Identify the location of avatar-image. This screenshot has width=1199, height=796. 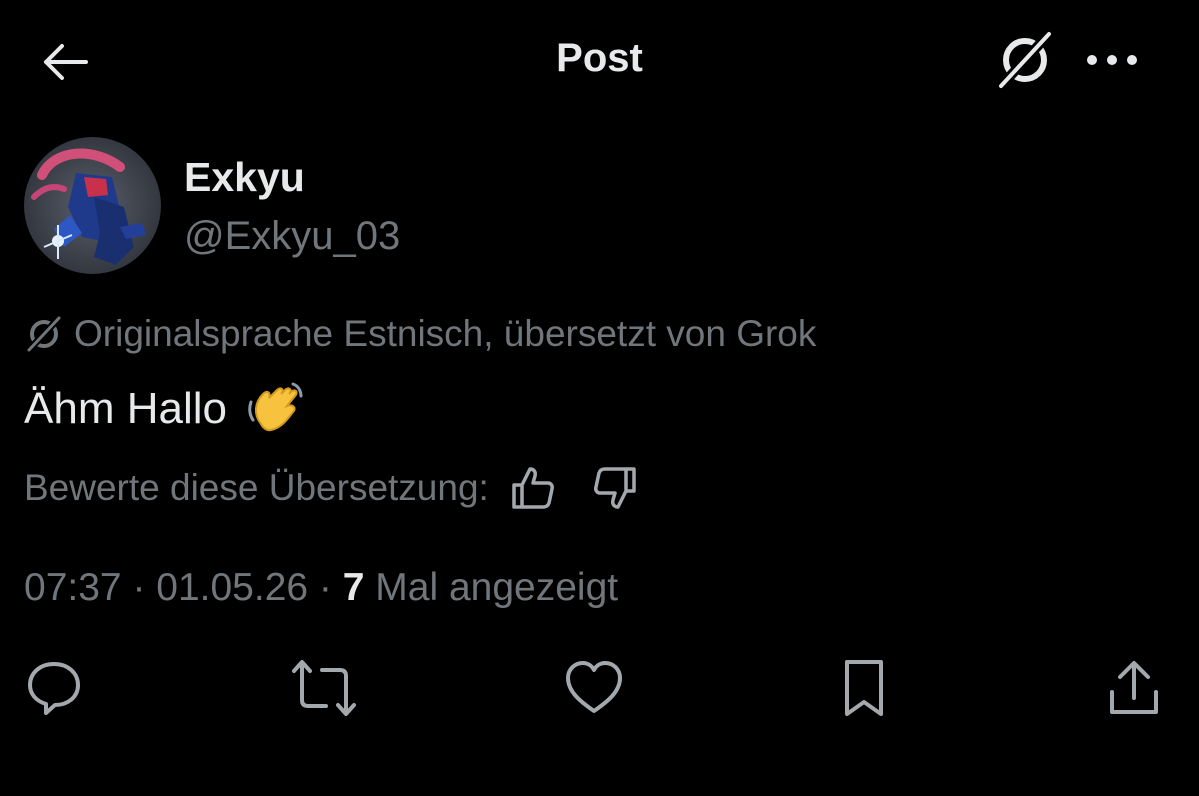
(92, 205).